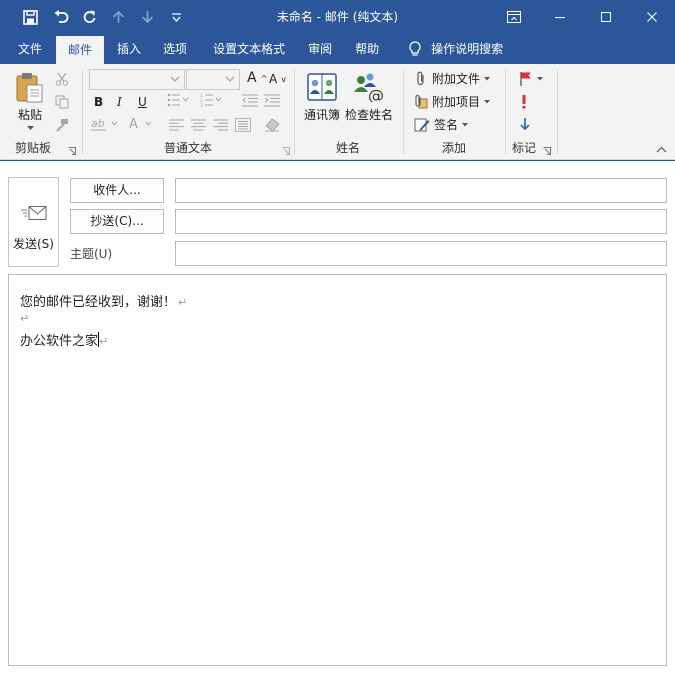 This screenshot has height=675, width=675. Describe the element at coordinates (531, 112) in the screenshot. I see `group-tags: 标记` at that location.